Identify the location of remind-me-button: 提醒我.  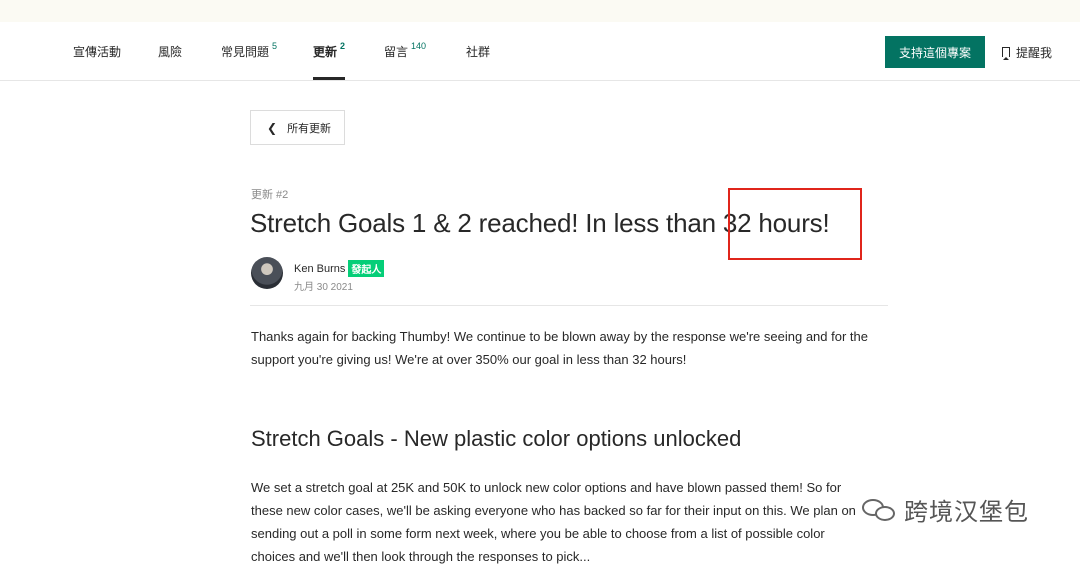
(1027, 52).